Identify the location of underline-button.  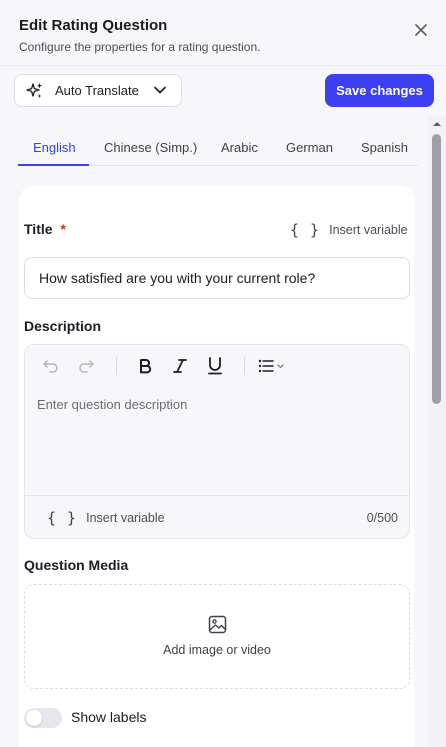
(215, 366).